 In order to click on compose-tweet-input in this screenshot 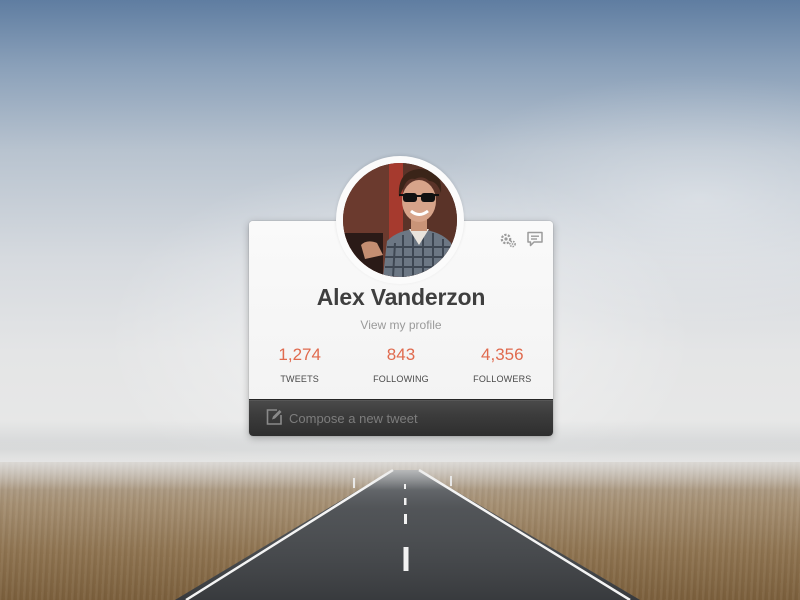, I will do `click(414, 418)`.